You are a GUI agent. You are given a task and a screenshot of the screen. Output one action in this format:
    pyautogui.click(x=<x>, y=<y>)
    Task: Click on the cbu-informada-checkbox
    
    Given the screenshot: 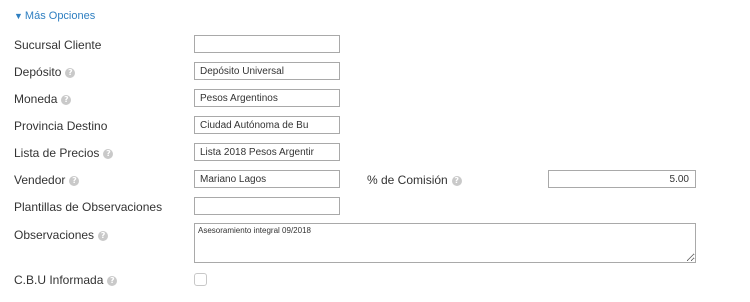 What is the action you would take?
    pyautogui.click(x=200, y=279)
    